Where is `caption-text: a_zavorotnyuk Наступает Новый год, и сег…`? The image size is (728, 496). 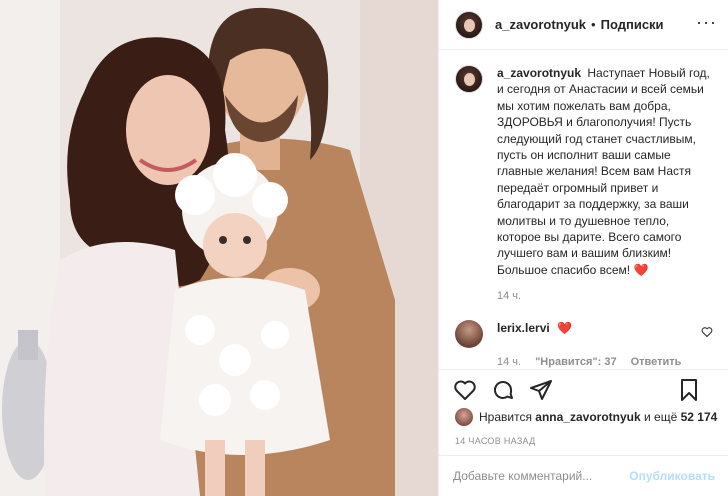
caption-text: a_zavorotnyuk Наступает Новый год, и сег… is located at coordinates (605, 171).